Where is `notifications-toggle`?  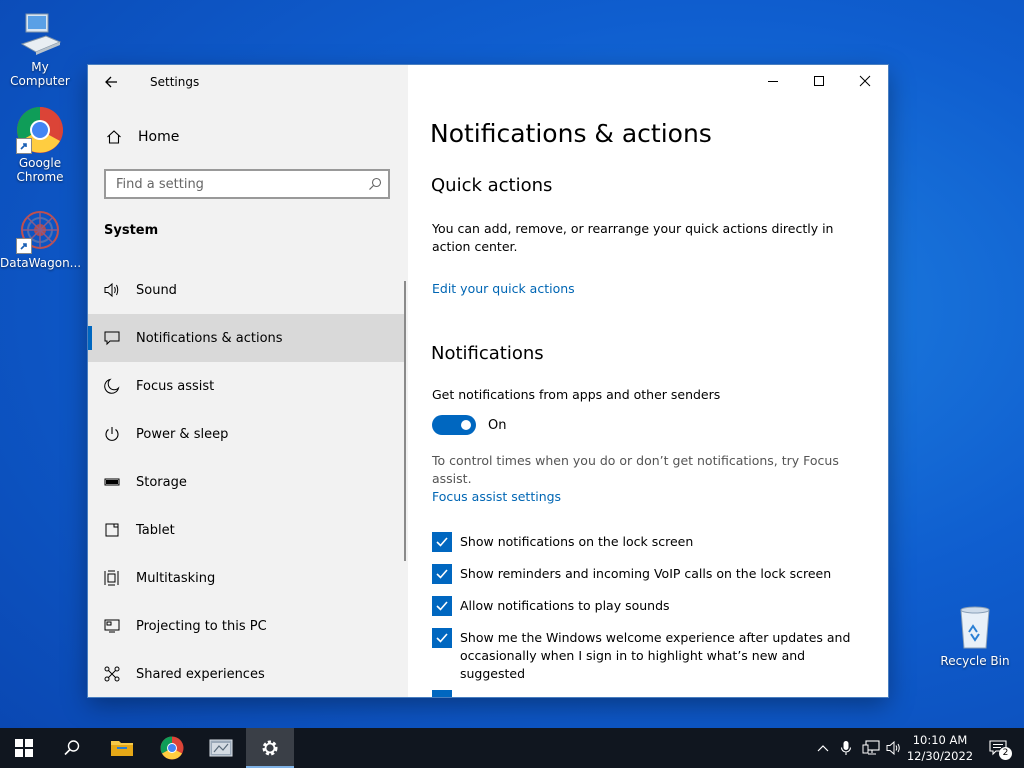 notifications-toggle is located at coordinates (454, 425).